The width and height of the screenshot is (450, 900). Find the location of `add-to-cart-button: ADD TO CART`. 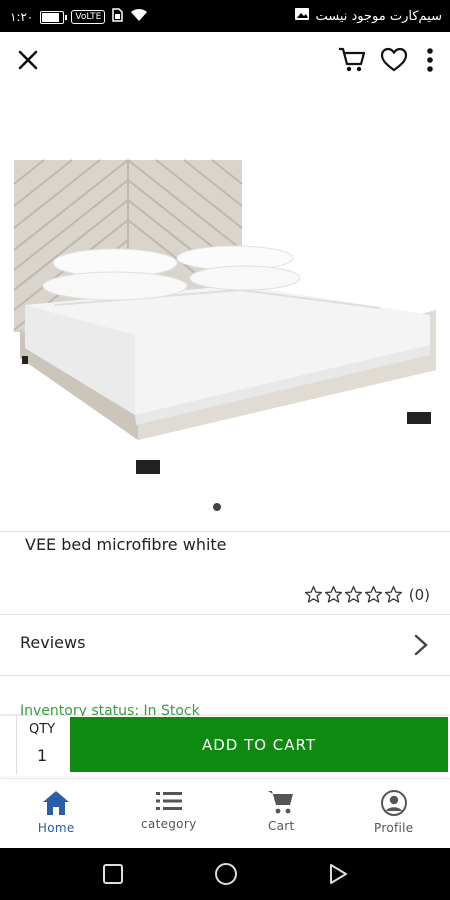

add-to-cart-button: ADD TO CART is located at coordinates (259, 744).